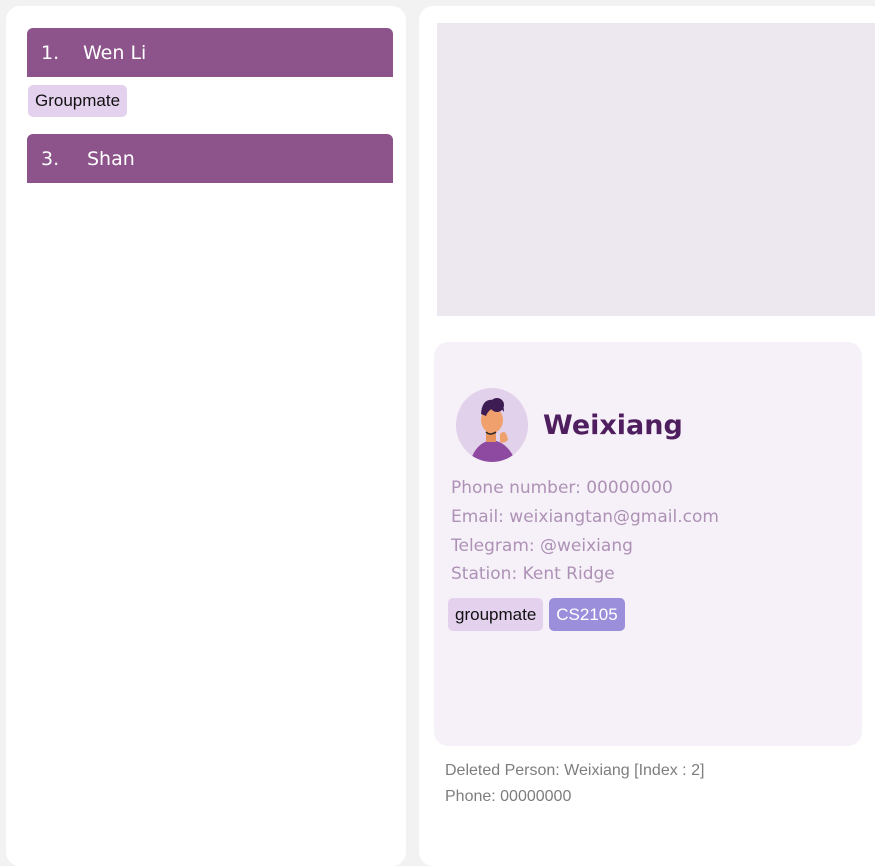  Describe the element at coordinates (508, 796) in the screenshot. I see `result-message: Phone: 00000000` at that location.